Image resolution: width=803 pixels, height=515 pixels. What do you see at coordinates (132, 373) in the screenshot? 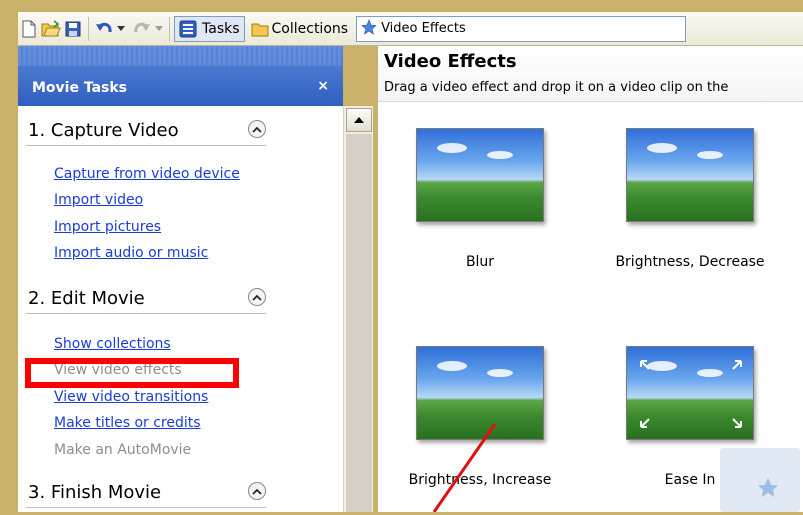
I see `annotation-highlight-box` at bounding box center [132, 373].